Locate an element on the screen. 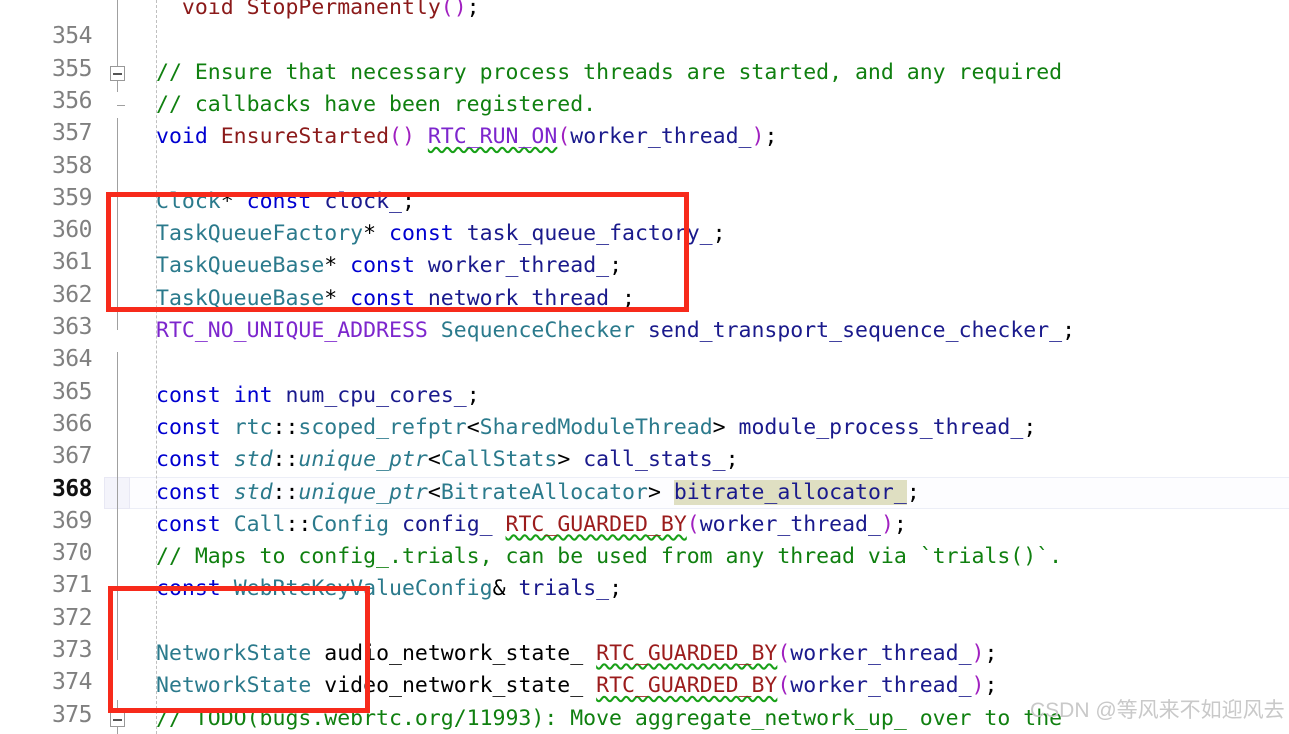  token: void is located at coordinates (182, 137).